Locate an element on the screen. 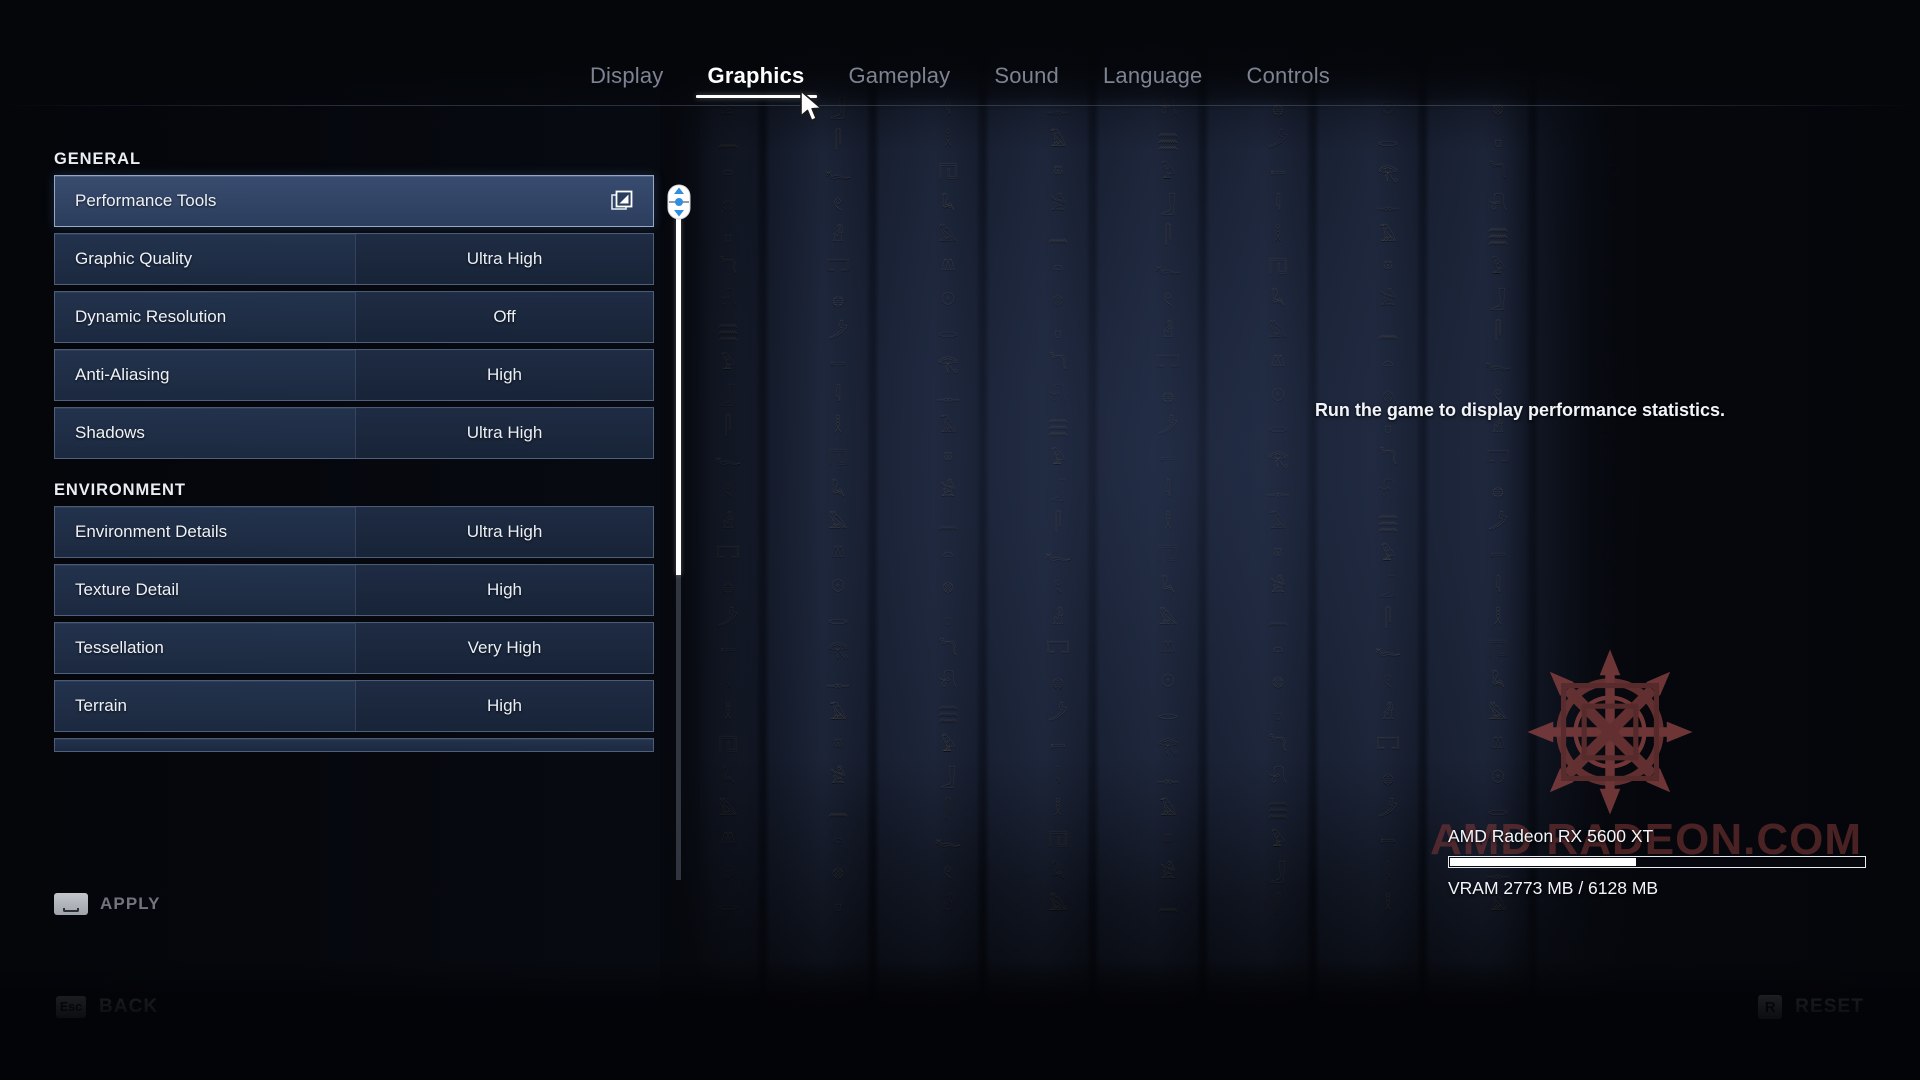 The height and width of the screenshot is (1080, 1920). section-header-environment: ENVIRONMENT is located at coordinates (120, 490).